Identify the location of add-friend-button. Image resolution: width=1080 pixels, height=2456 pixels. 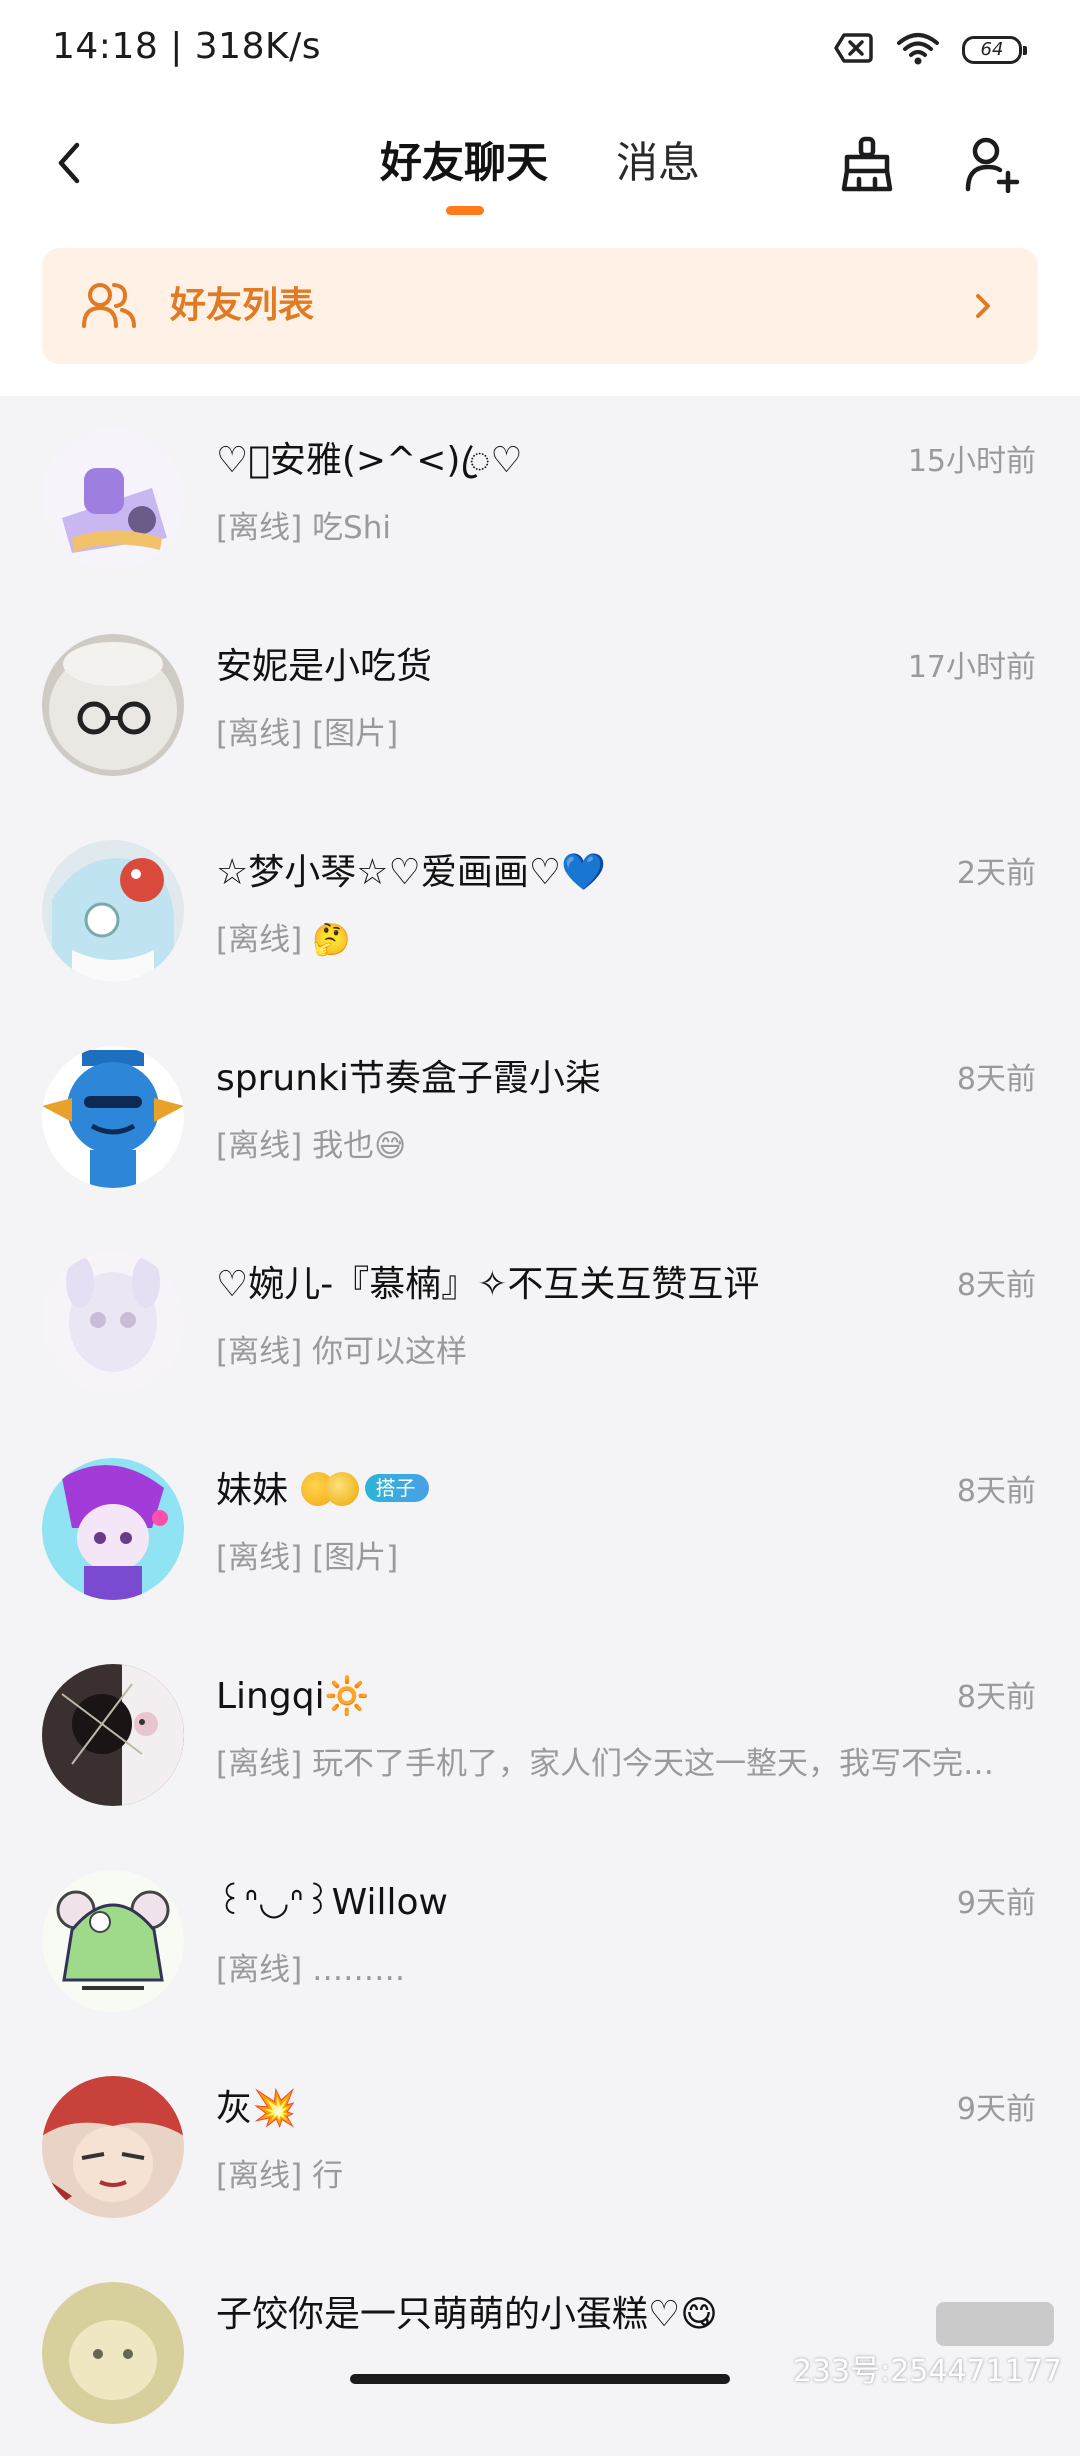
(993, 164).